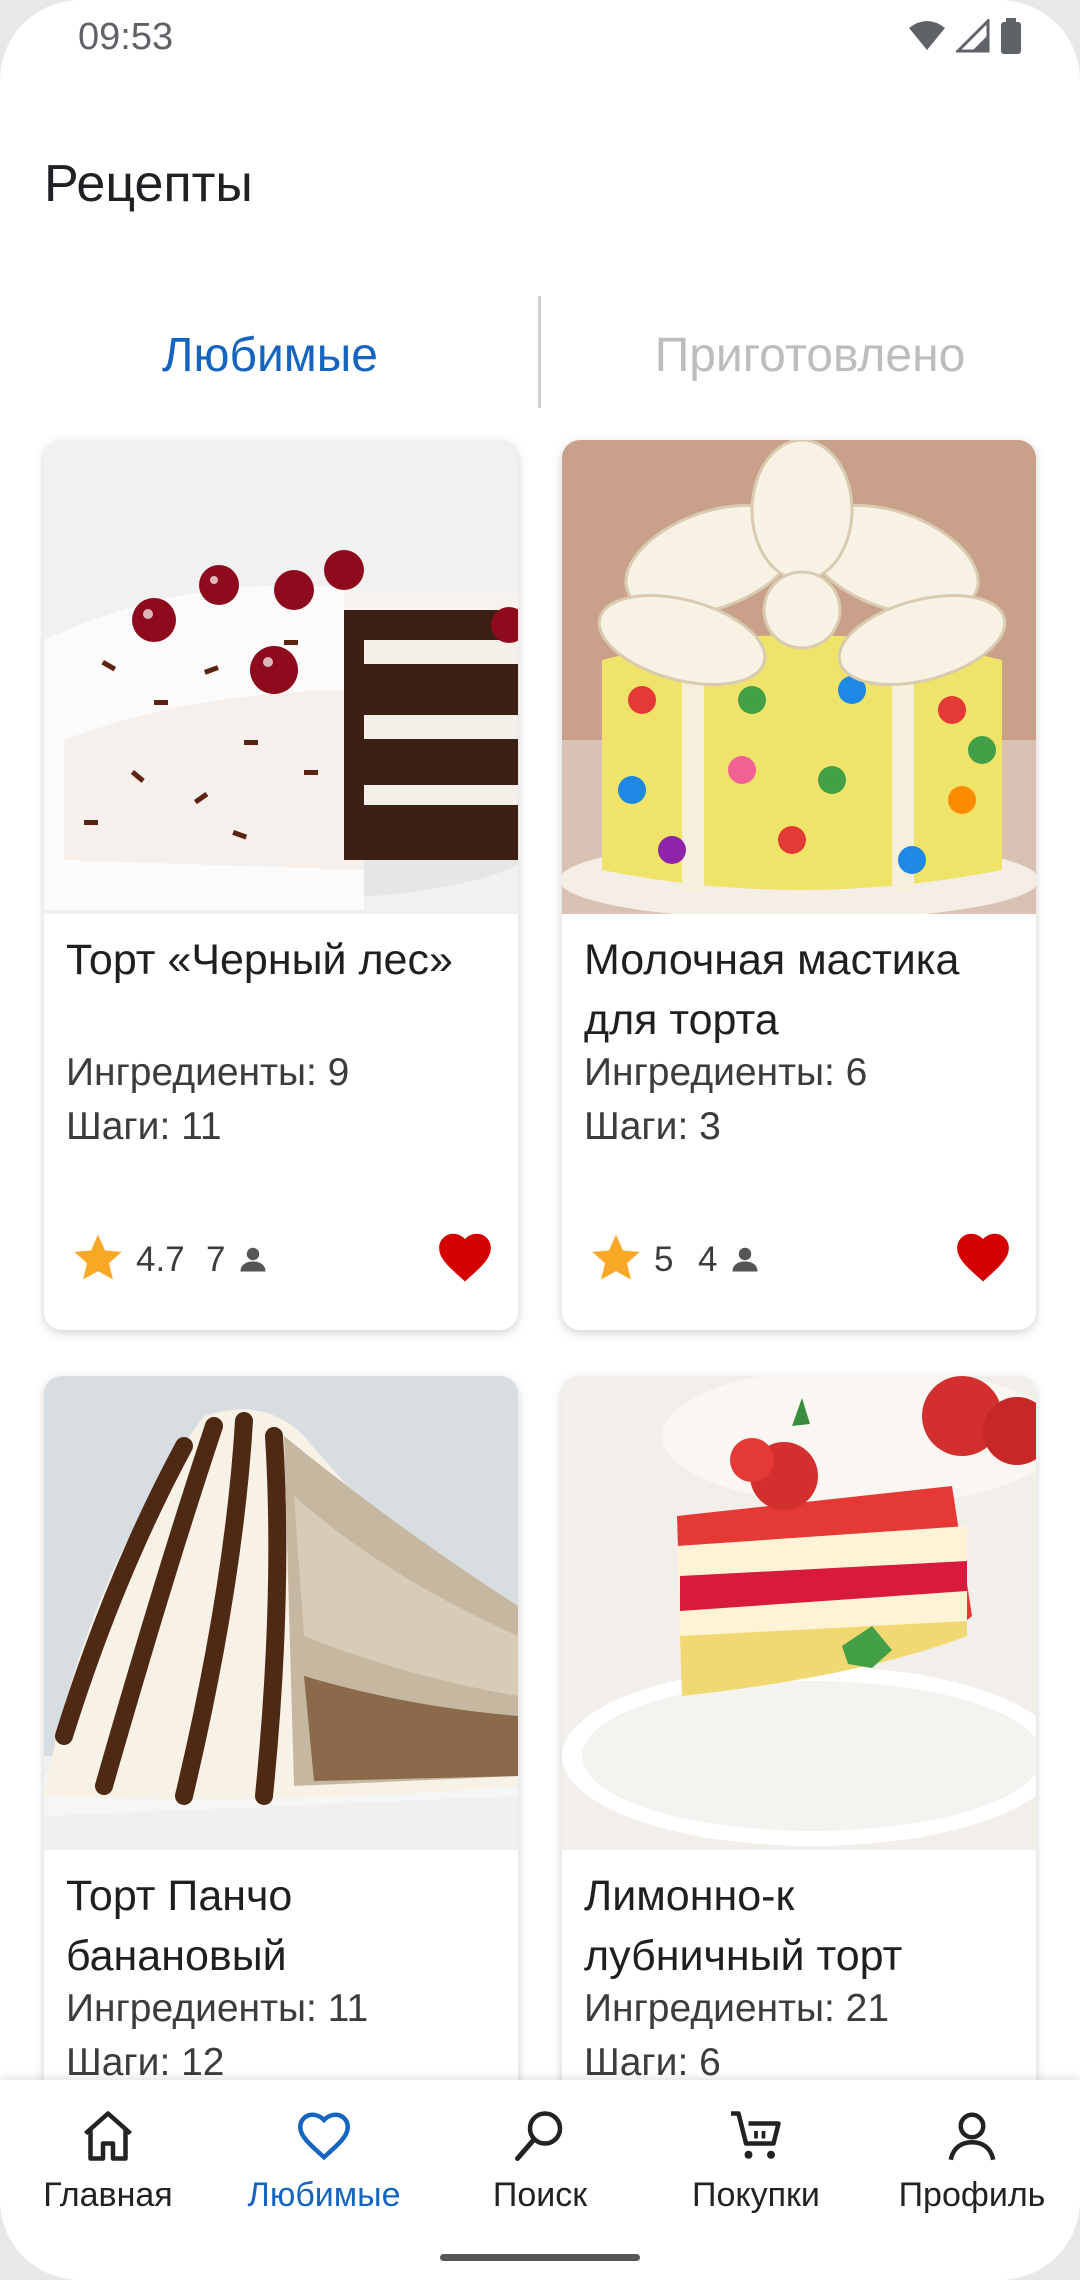 The height and width of the screenshot is (2280, 1080). Describe the element at coordinates (652, 1126) in the screenshot. I see `steps-count: Шаги: 3` at that location.